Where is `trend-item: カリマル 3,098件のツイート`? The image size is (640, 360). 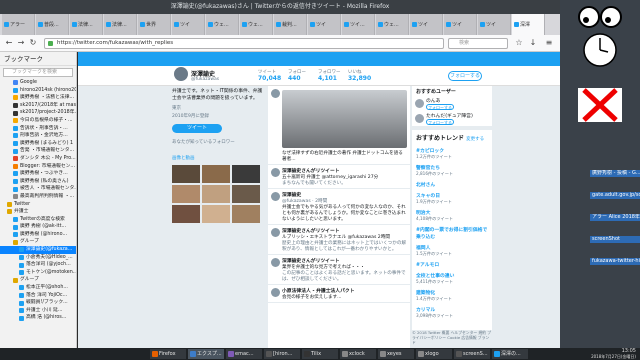
trend-item: カリマル 3,098件のツイート is located at coordinates (452, 312).